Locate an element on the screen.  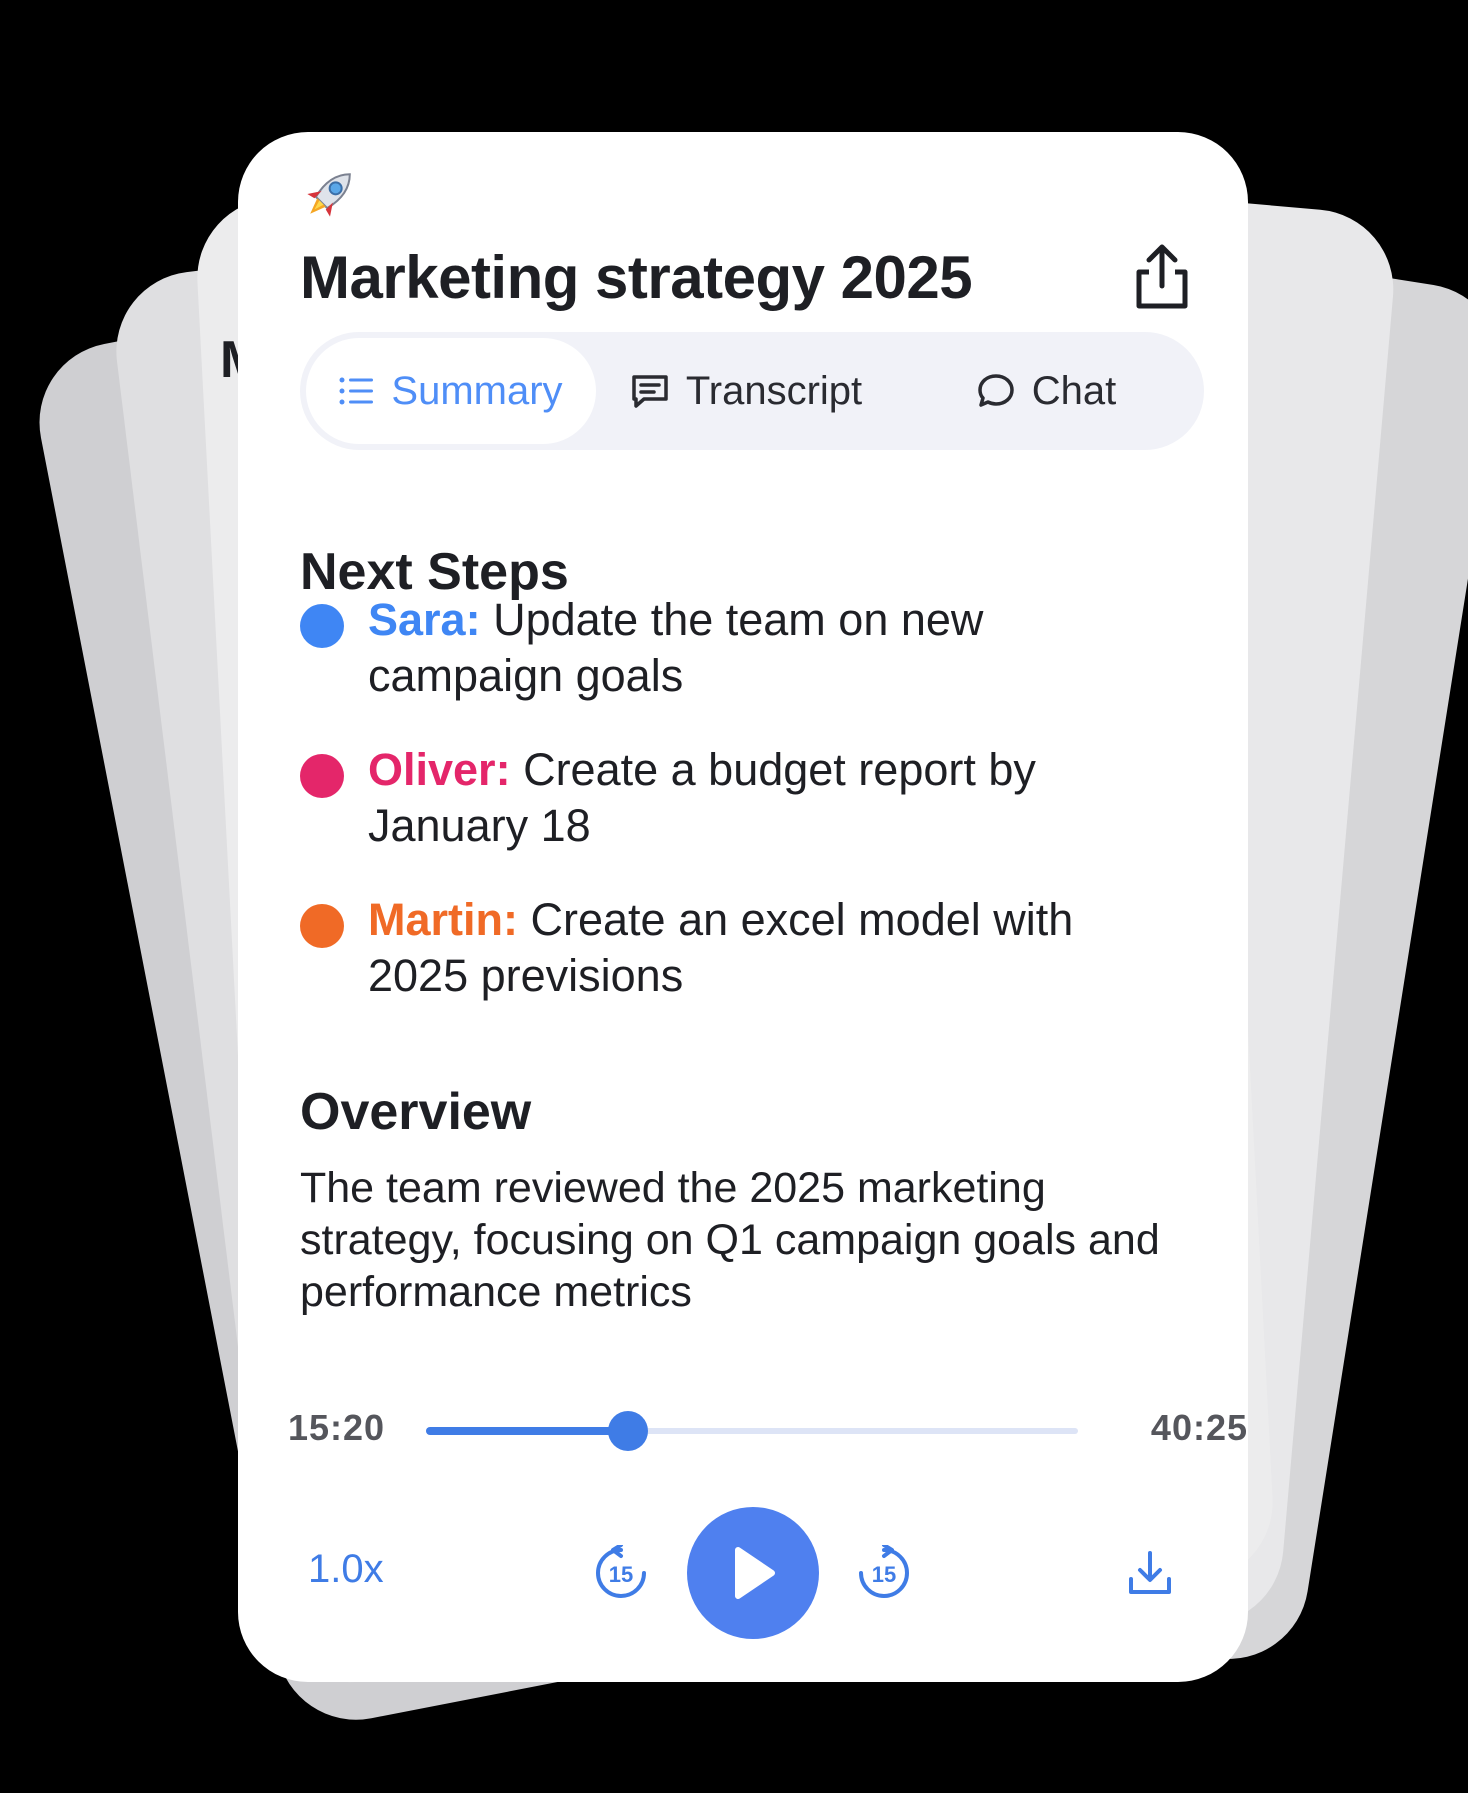
rewind-15-label: 15 is located at coordinates (621, 1574).